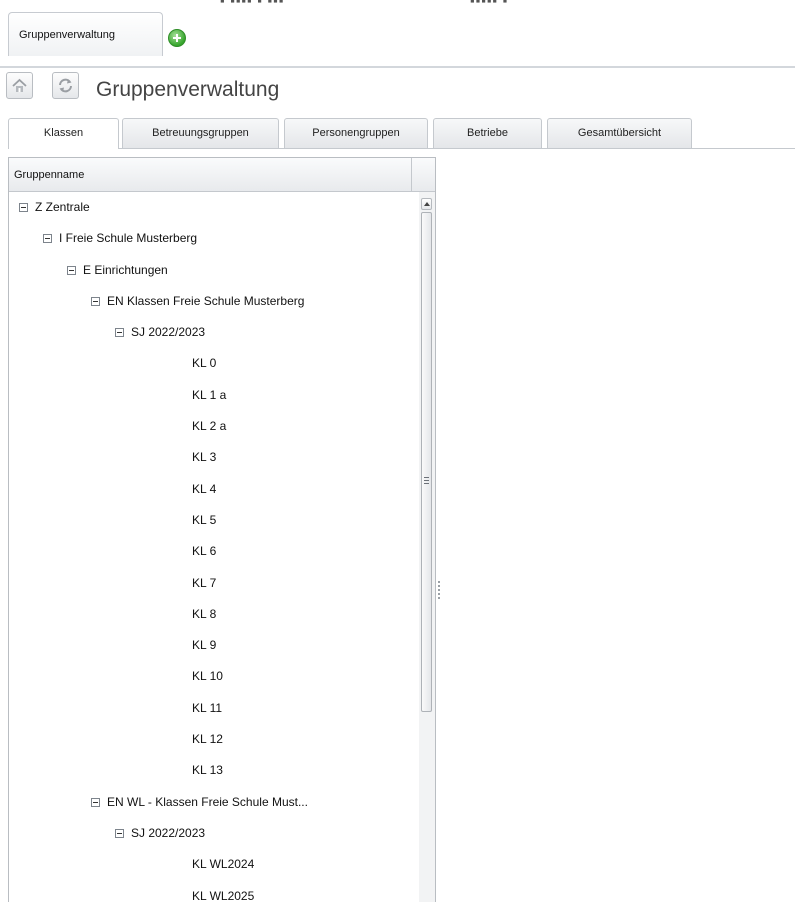 This screenshot has width=795, height=902. I want to click on tab-betreuungsgruppen: Betreuungsgruppen, so click(200, 133).